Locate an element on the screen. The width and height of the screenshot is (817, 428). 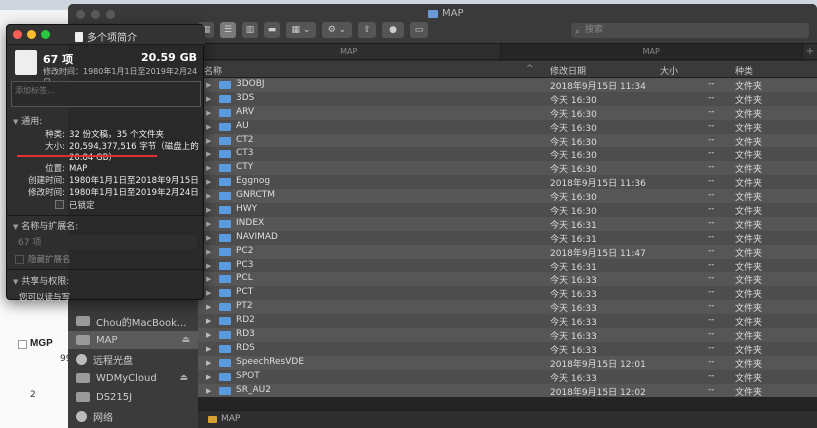
tab-map-2: MAP is located at coordinates (651, 51).